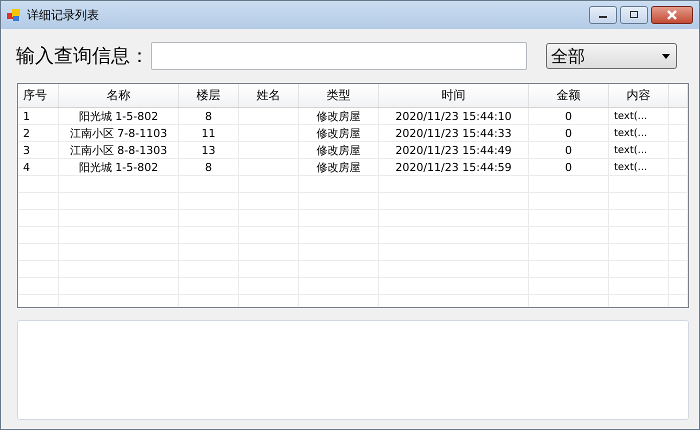  I want to click on table-cell: 13, so click(209, 150).